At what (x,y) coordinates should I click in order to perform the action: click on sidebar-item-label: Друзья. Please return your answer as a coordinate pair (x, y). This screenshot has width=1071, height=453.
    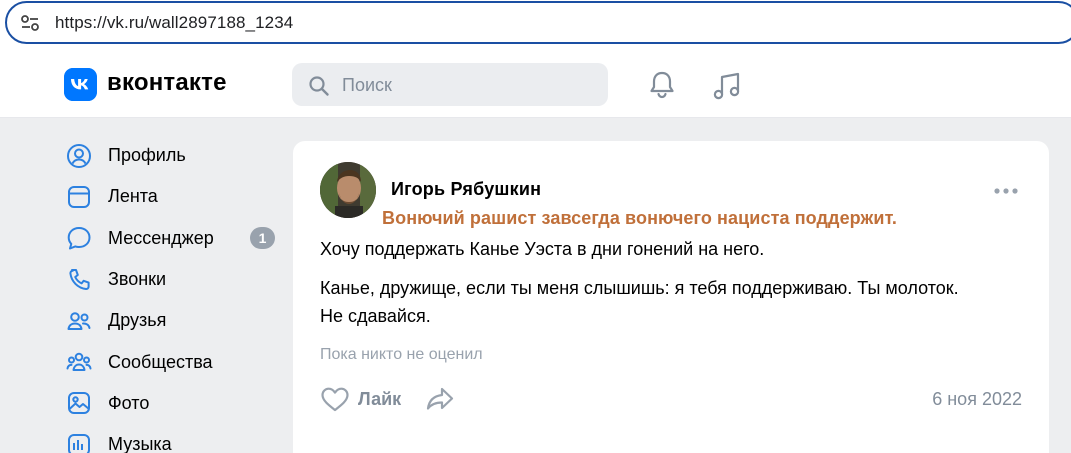
    Looking at the image, I should click on (137, 320).